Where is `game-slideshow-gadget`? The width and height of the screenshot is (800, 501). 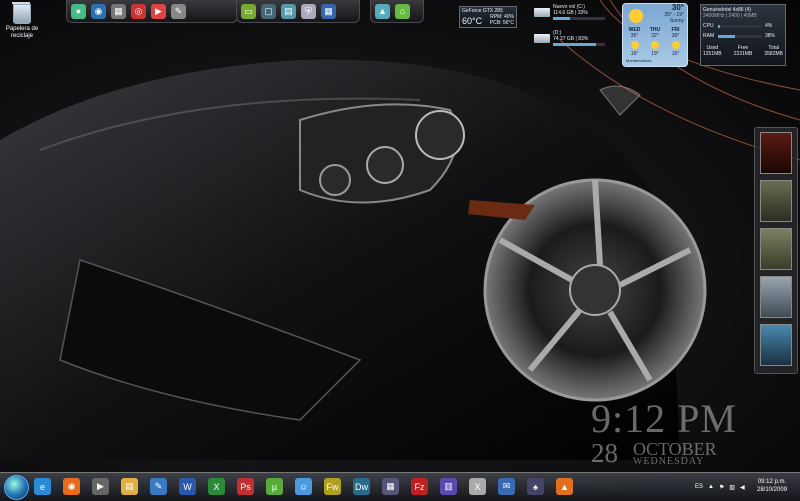
game-slideshow-gadget is located at coordinates (776, 250).